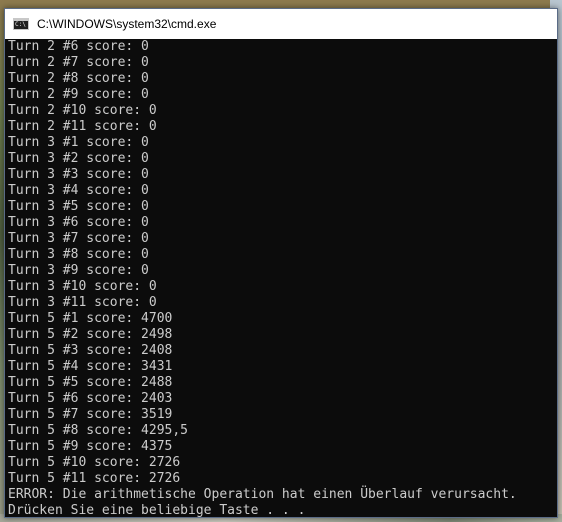 The width and height of the screenshot is (562, 522). Describe the element at coordinates (94, 462) in the screenshot. I see `console-line: Turn 5 #10 score: 2726` at that location.